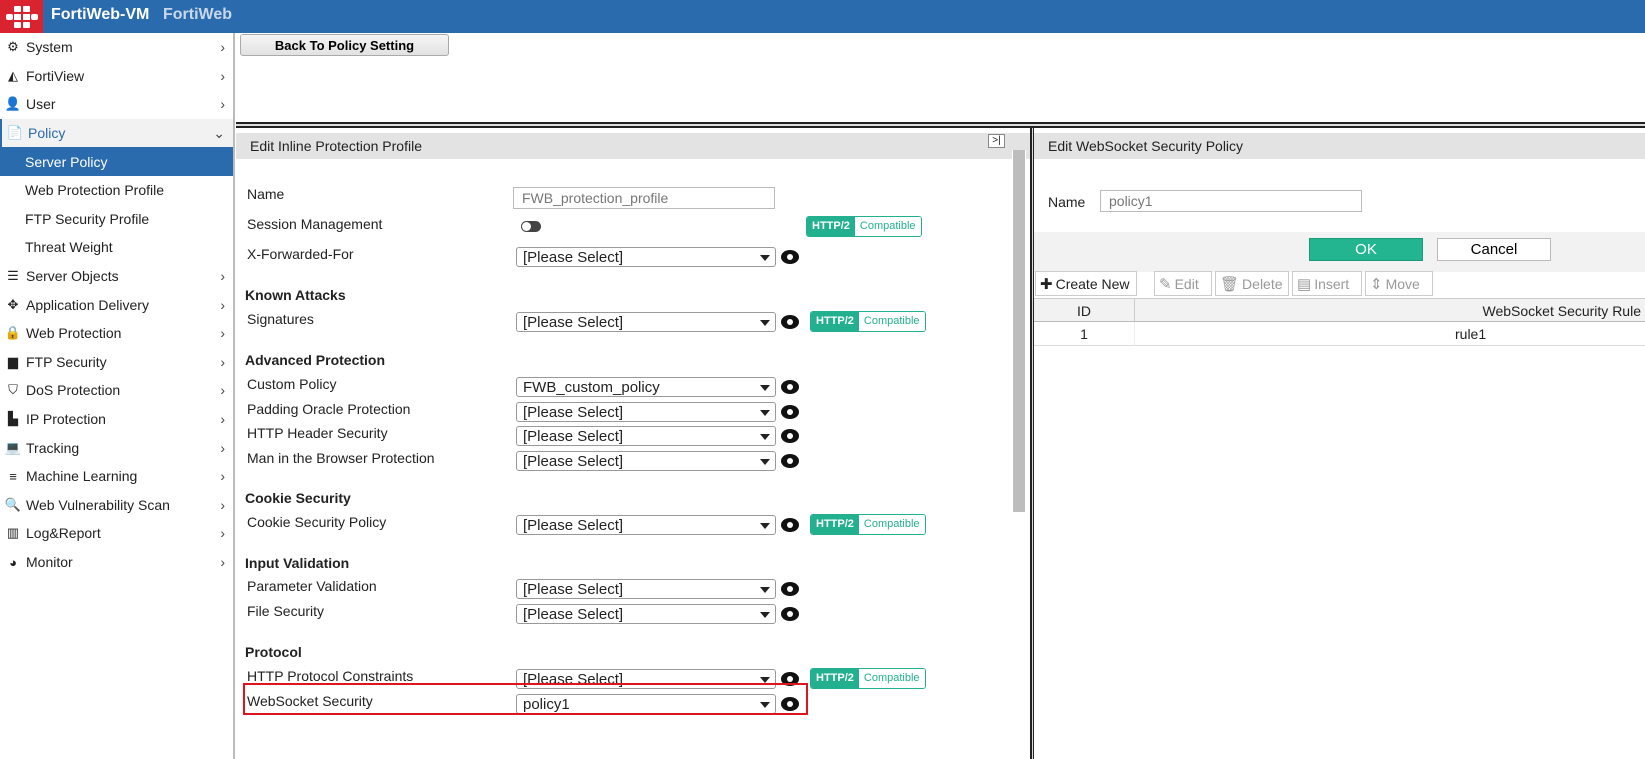 The image size is (1645, 759). What do you see at coordinates (646, 589) in the screenshot?
I see `parameter-validation-select: [Please Select]` at bounding box center [646, 589].